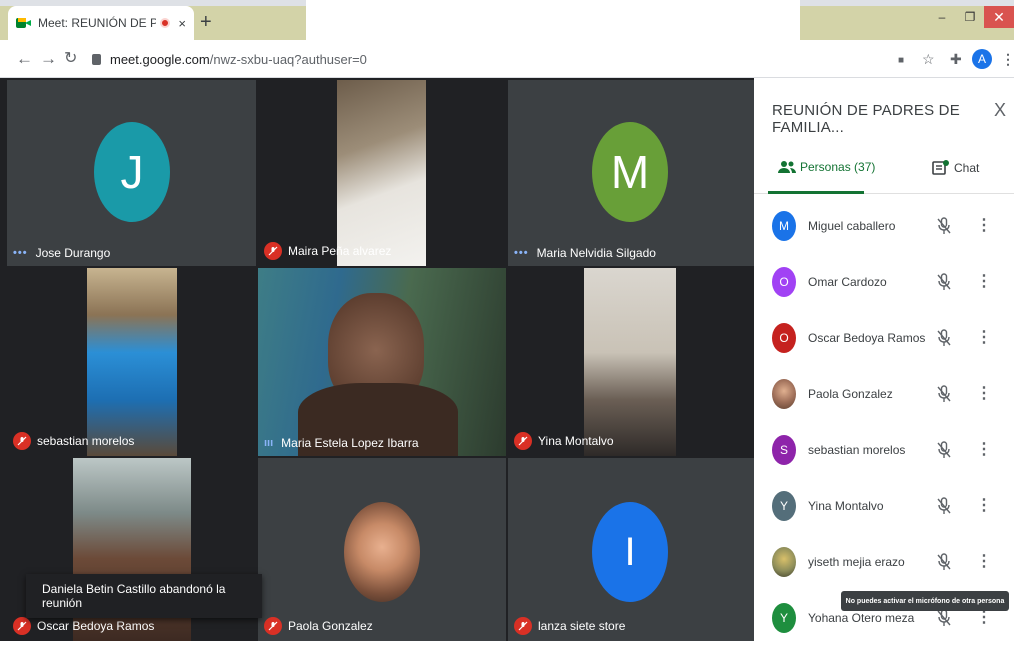 The image size is (1014, 646). Describe the element at coordinates (24, 23) in the screenshot. I see `google-meet-icon` at that location.